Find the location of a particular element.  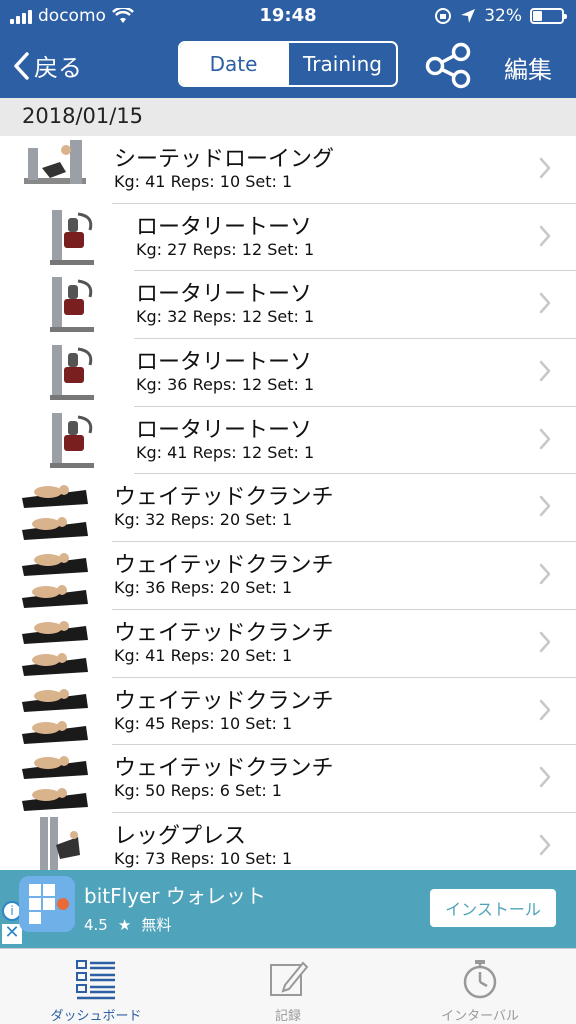

tab-bar: ダッシュボード 記録 インターバル is located at coordinates (288, 986).